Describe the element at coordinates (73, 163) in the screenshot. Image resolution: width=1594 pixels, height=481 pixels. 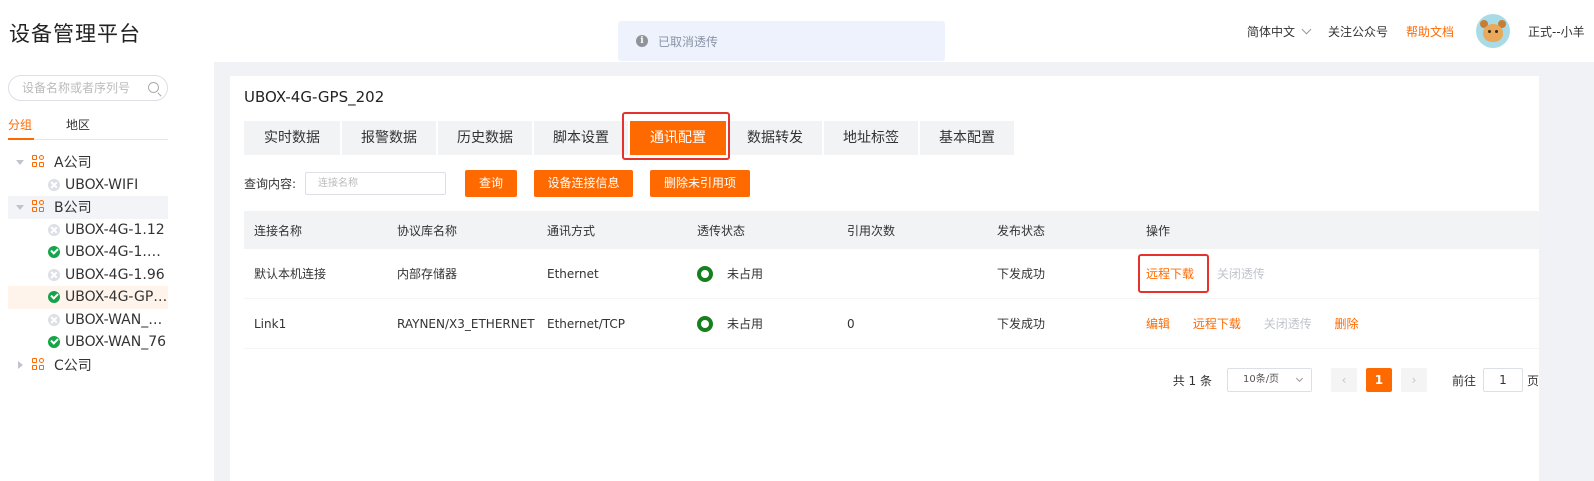
I see `tree-label: A公司` at that location.